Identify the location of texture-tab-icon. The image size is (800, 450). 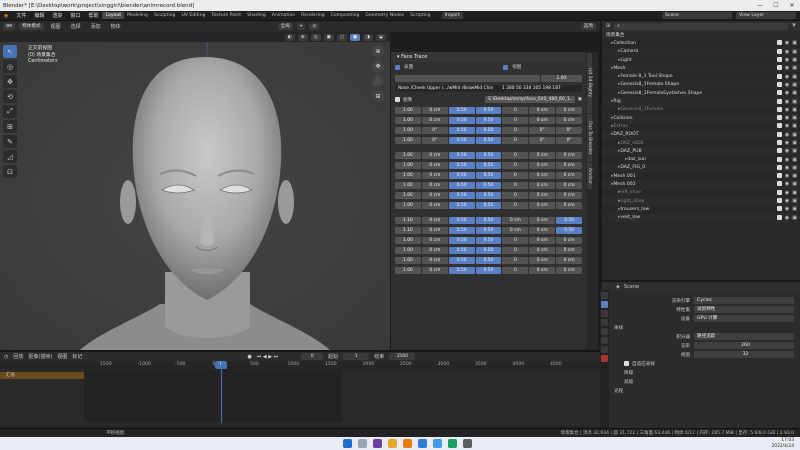
(604, 358).